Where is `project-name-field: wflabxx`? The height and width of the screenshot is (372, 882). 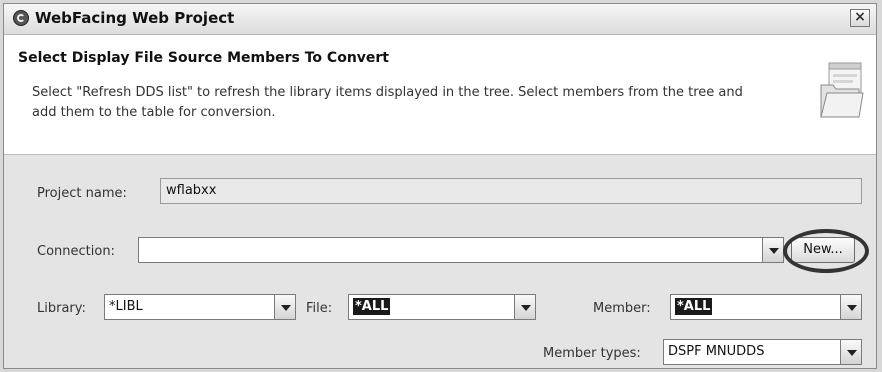 project-name-field: wflabxx is located at coordinates (511, 191).